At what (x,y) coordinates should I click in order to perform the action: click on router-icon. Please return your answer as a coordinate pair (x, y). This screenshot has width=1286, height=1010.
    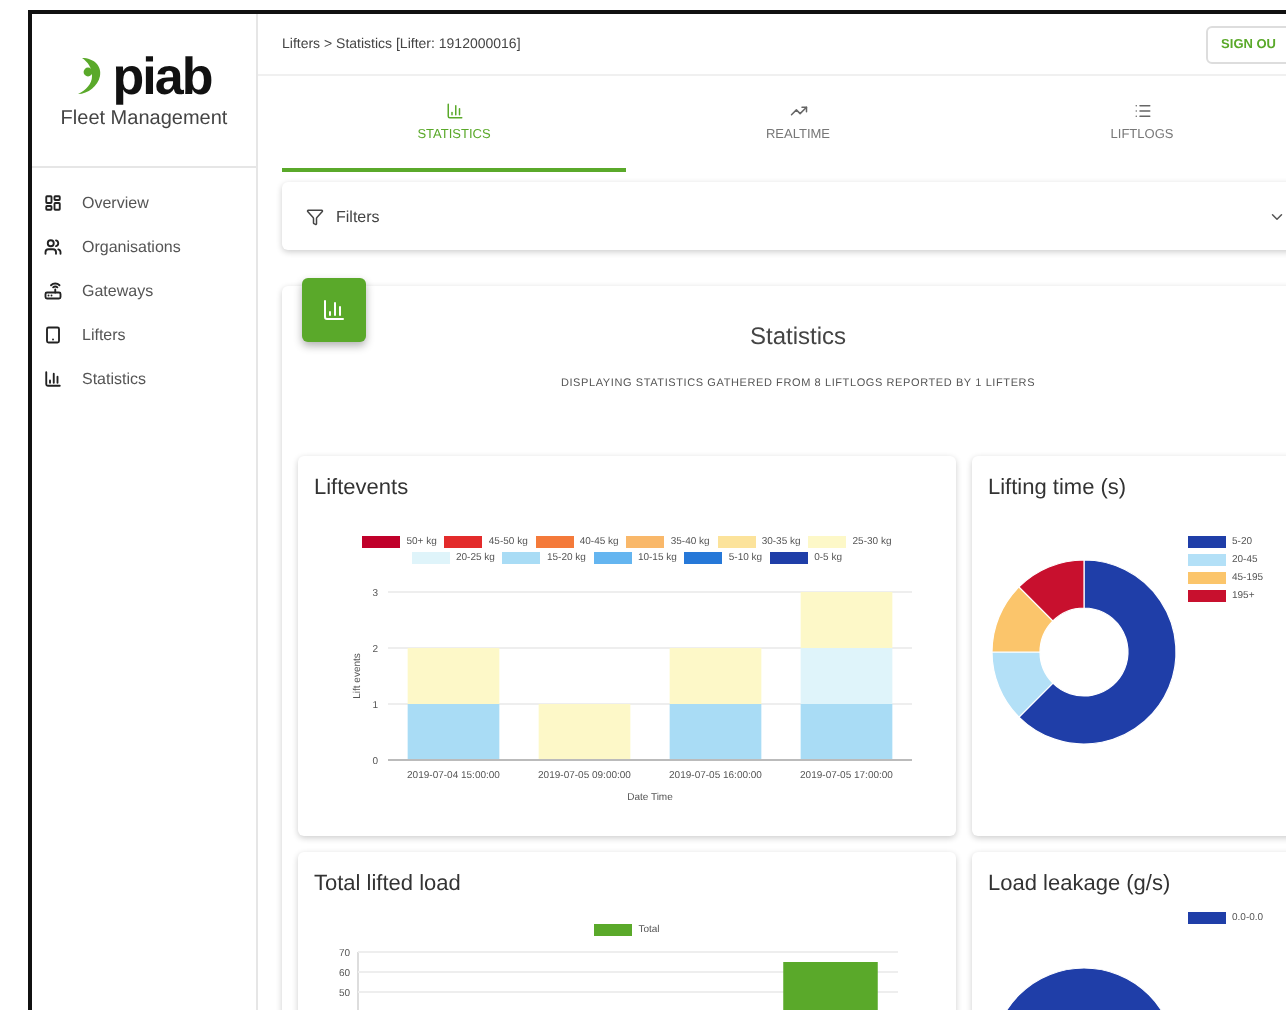
    Looking at the image, I should click on (53, 290).